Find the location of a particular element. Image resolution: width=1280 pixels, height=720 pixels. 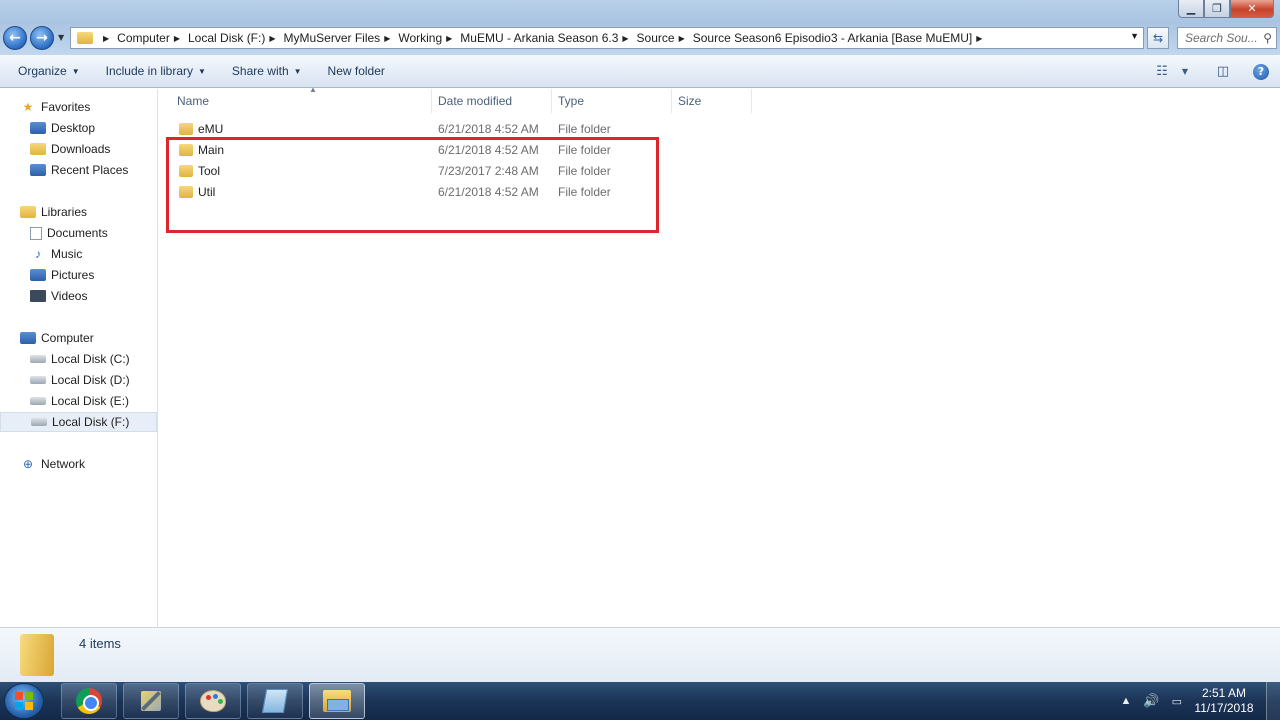

search-input: Search Sou... ⚲ is located at coordinates (1227, 38).